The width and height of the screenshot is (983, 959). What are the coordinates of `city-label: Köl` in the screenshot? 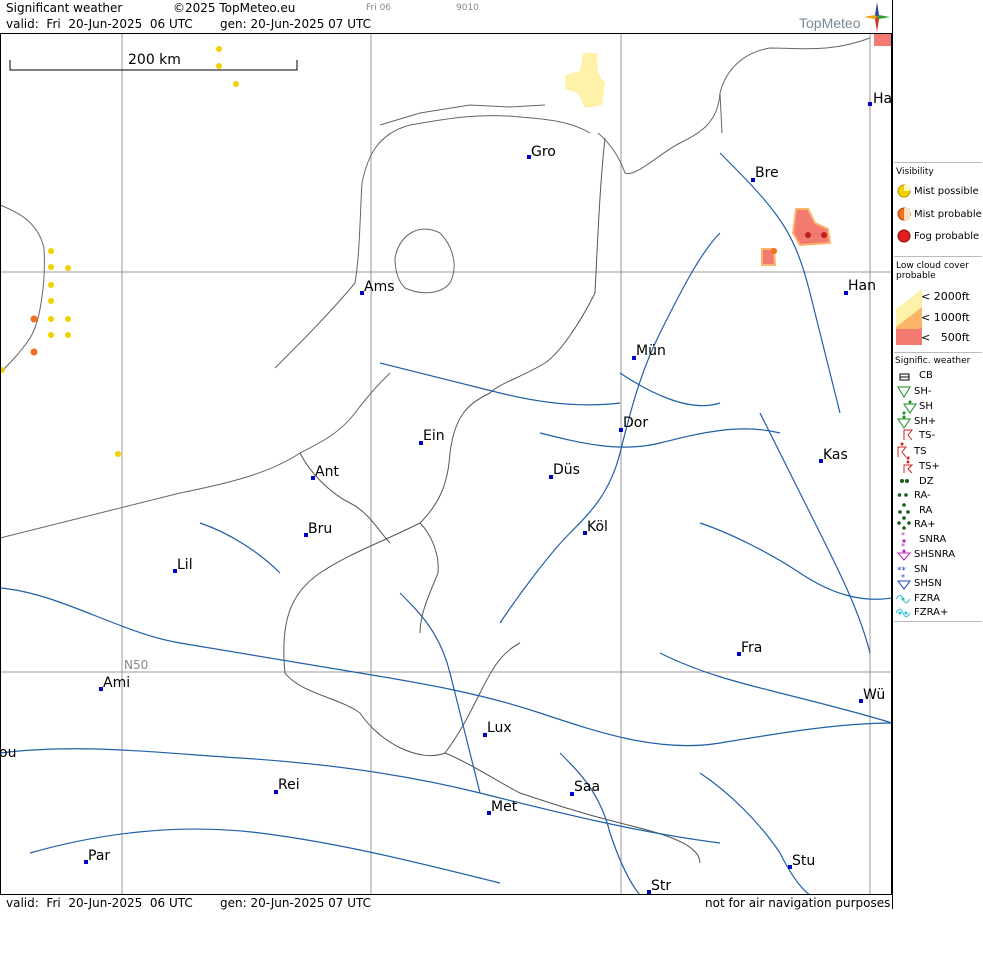 It's located at (597, 527).